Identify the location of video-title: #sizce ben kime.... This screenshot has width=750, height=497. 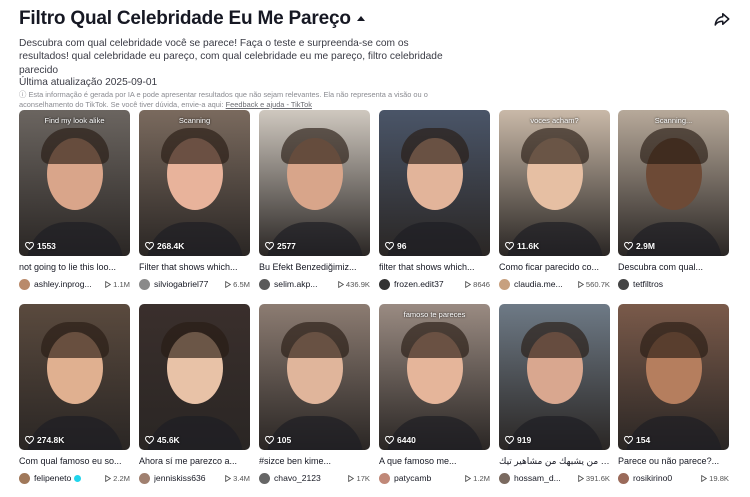
(314, 461).